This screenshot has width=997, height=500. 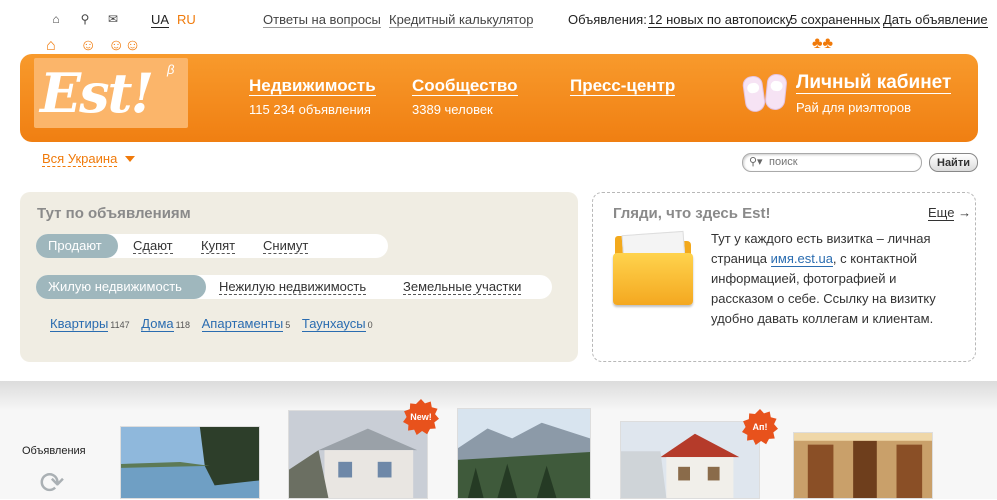 I want to click on ads-strip-label: Объявления, so click(x=54, y=451).